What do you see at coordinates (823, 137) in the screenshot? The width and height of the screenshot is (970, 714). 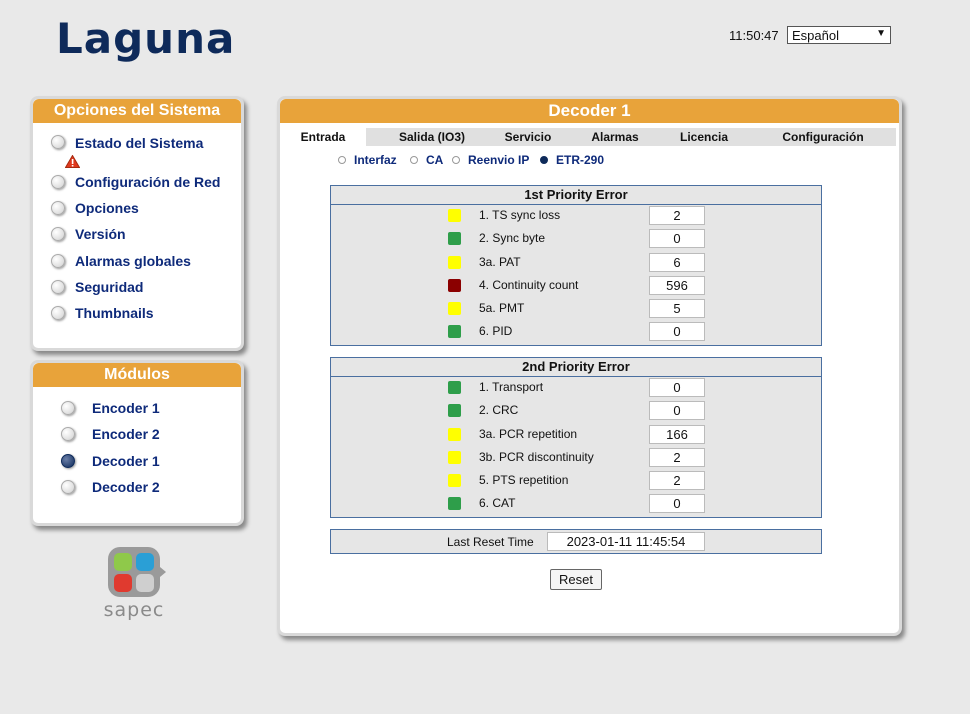 I see `tab-configuraci-n: Configuración` at bounding box center [823, 137].